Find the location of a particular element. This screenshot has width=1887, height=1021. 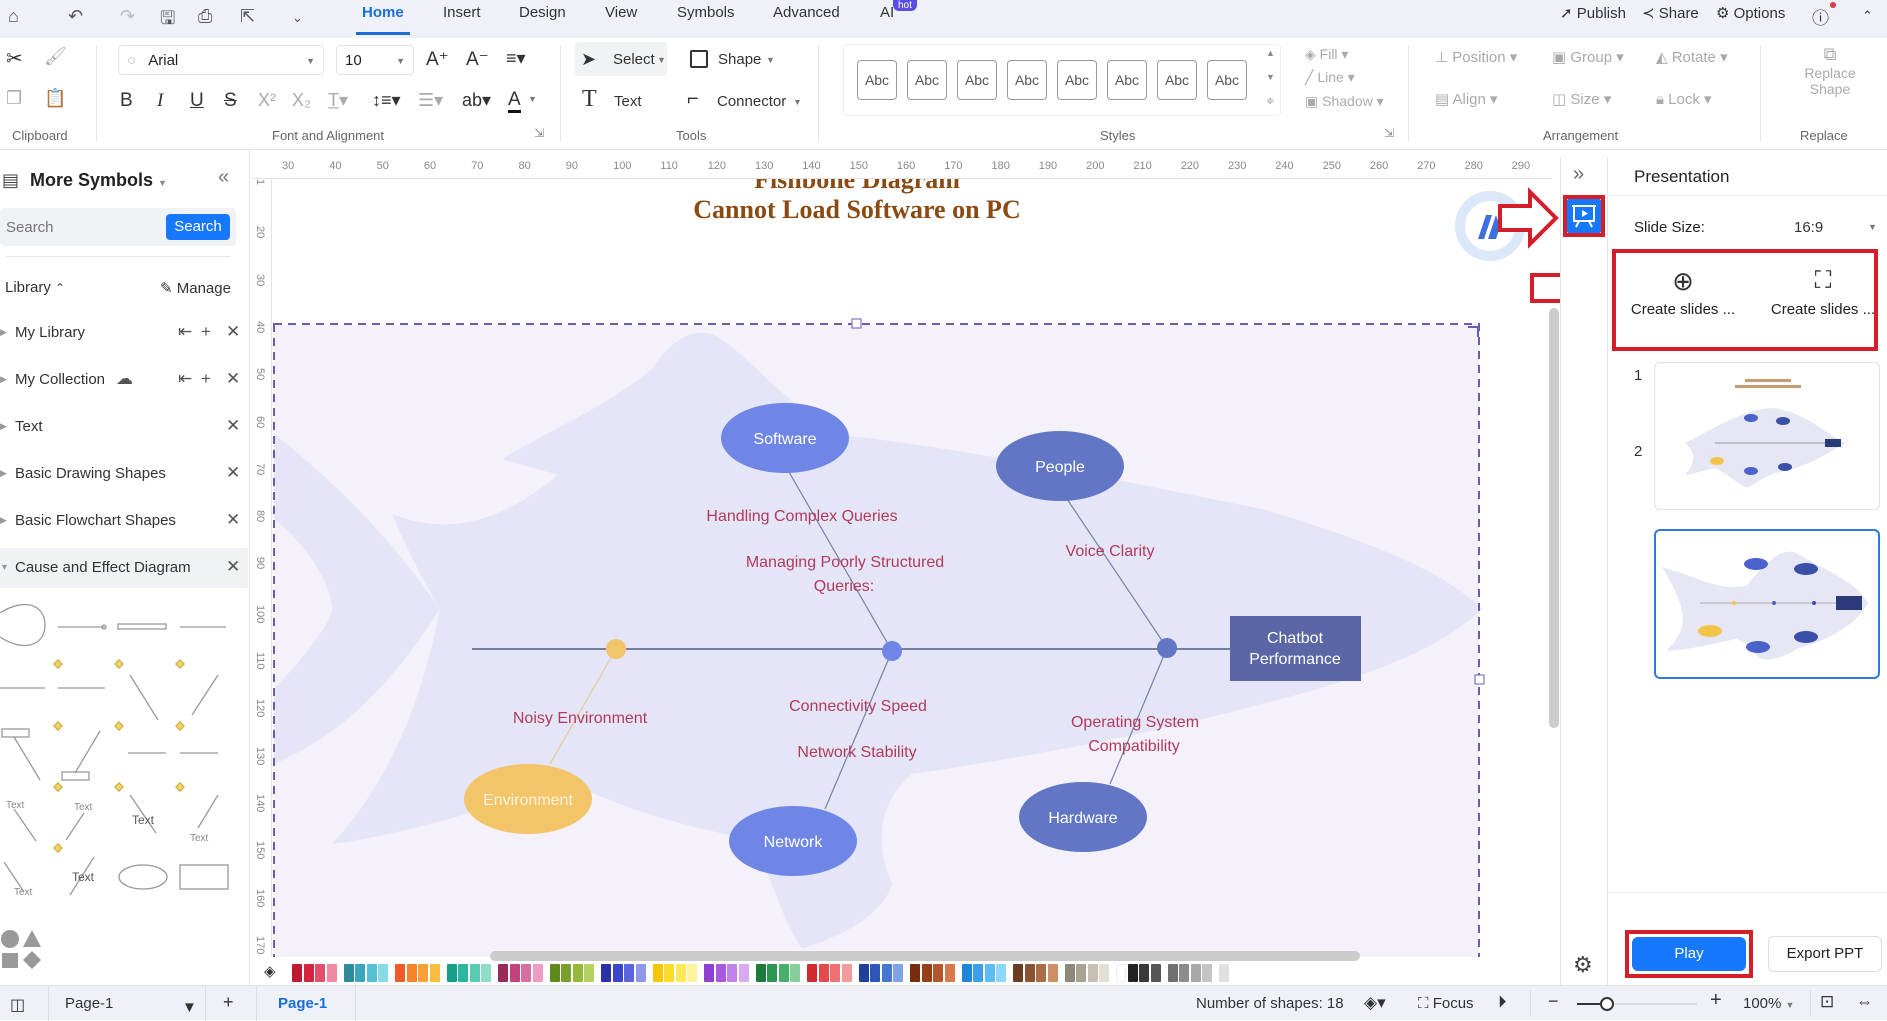

zoom-in-icon: + is located at coordinates (1716, 1000).